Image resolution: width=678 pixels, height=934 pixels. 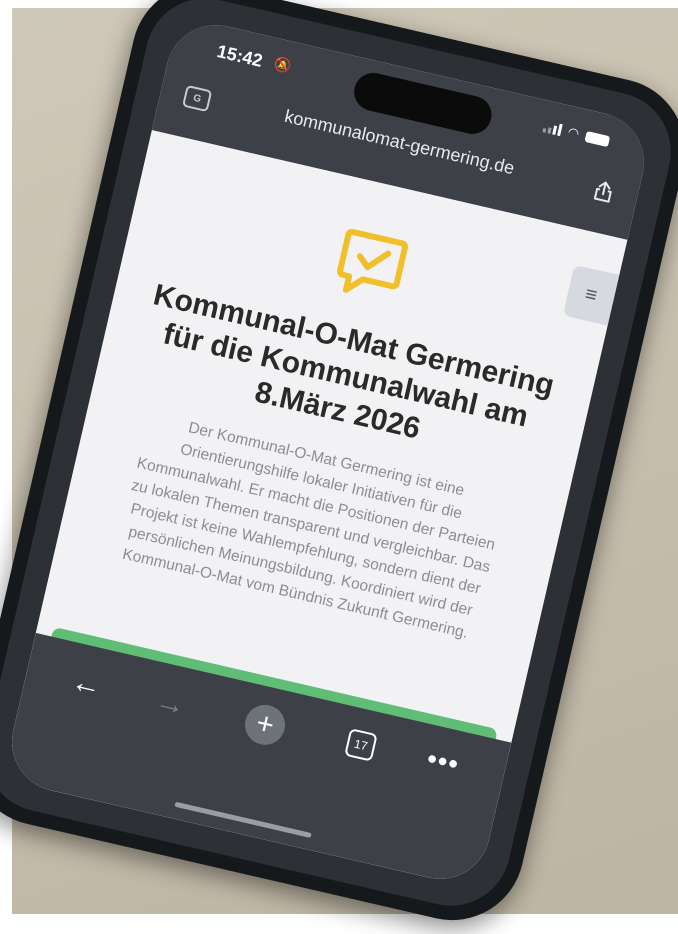 I want to click on tabs-button: 17, so click(x=361, y=745).